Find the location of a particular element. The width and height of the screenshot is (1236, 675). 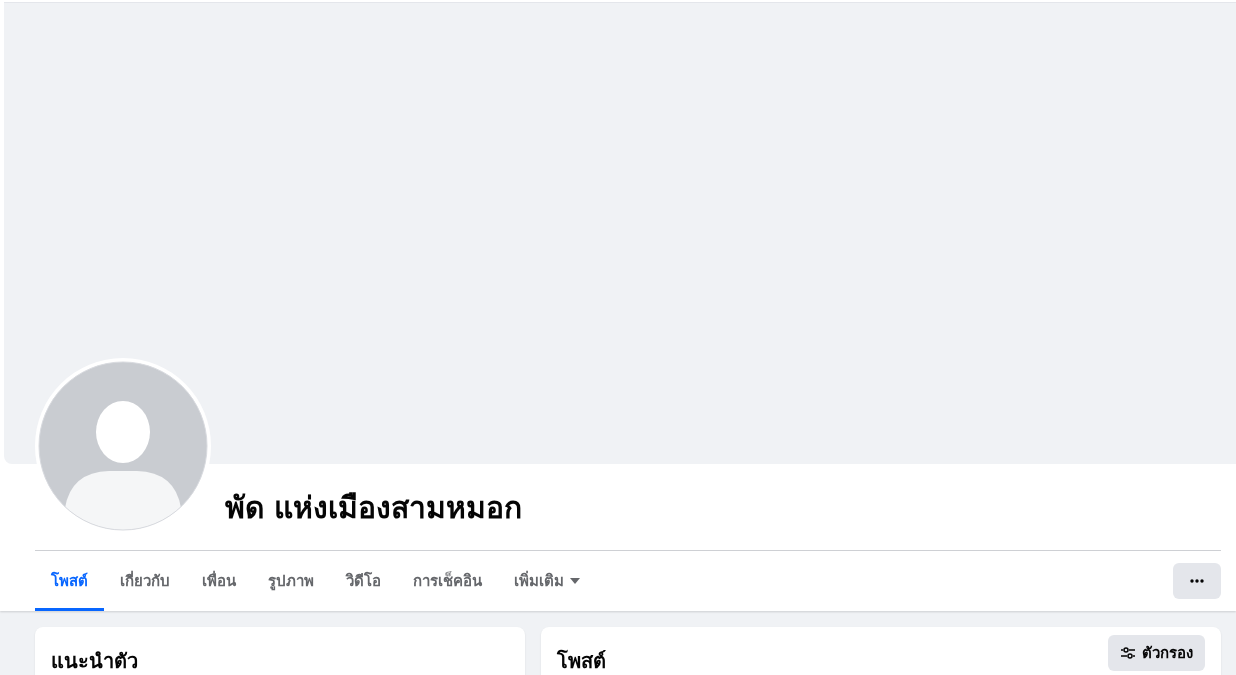

filter-button: ตัวกรอง is located at coordinates (1156, 653).